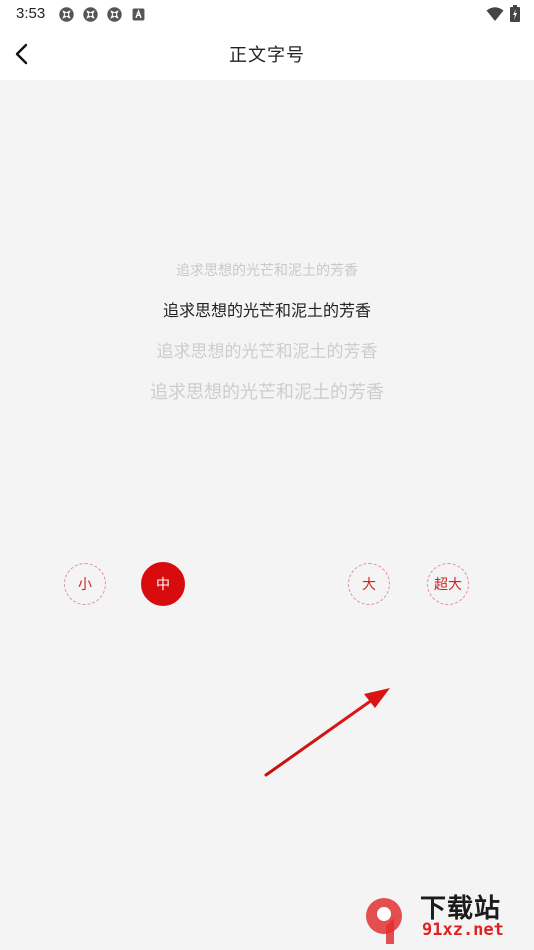 Image resolution: width=534 pixels, height=950 pixels. Describe the element at coordinates (163, 584) in the screenshot. I see `font-size-medium-option: 中` at that location.